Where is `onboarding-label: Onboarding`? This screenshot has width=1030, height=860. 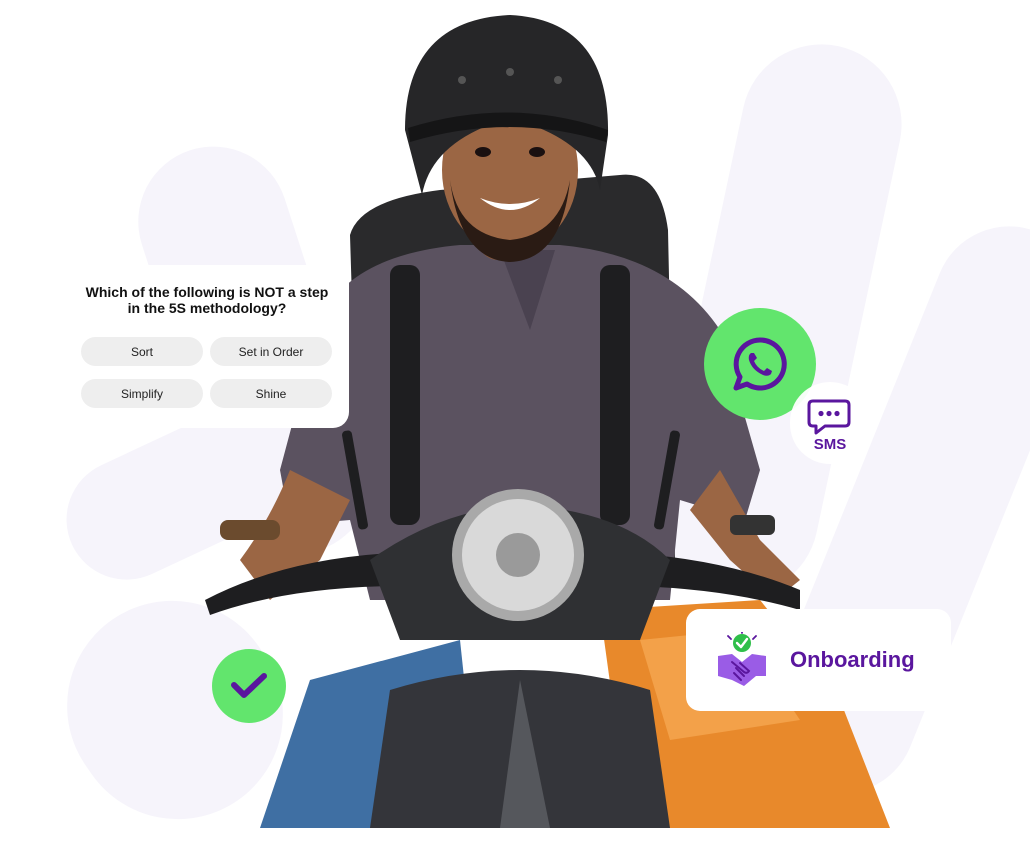 onboarding-label: Onboarding is located at coordinates (852, 659).